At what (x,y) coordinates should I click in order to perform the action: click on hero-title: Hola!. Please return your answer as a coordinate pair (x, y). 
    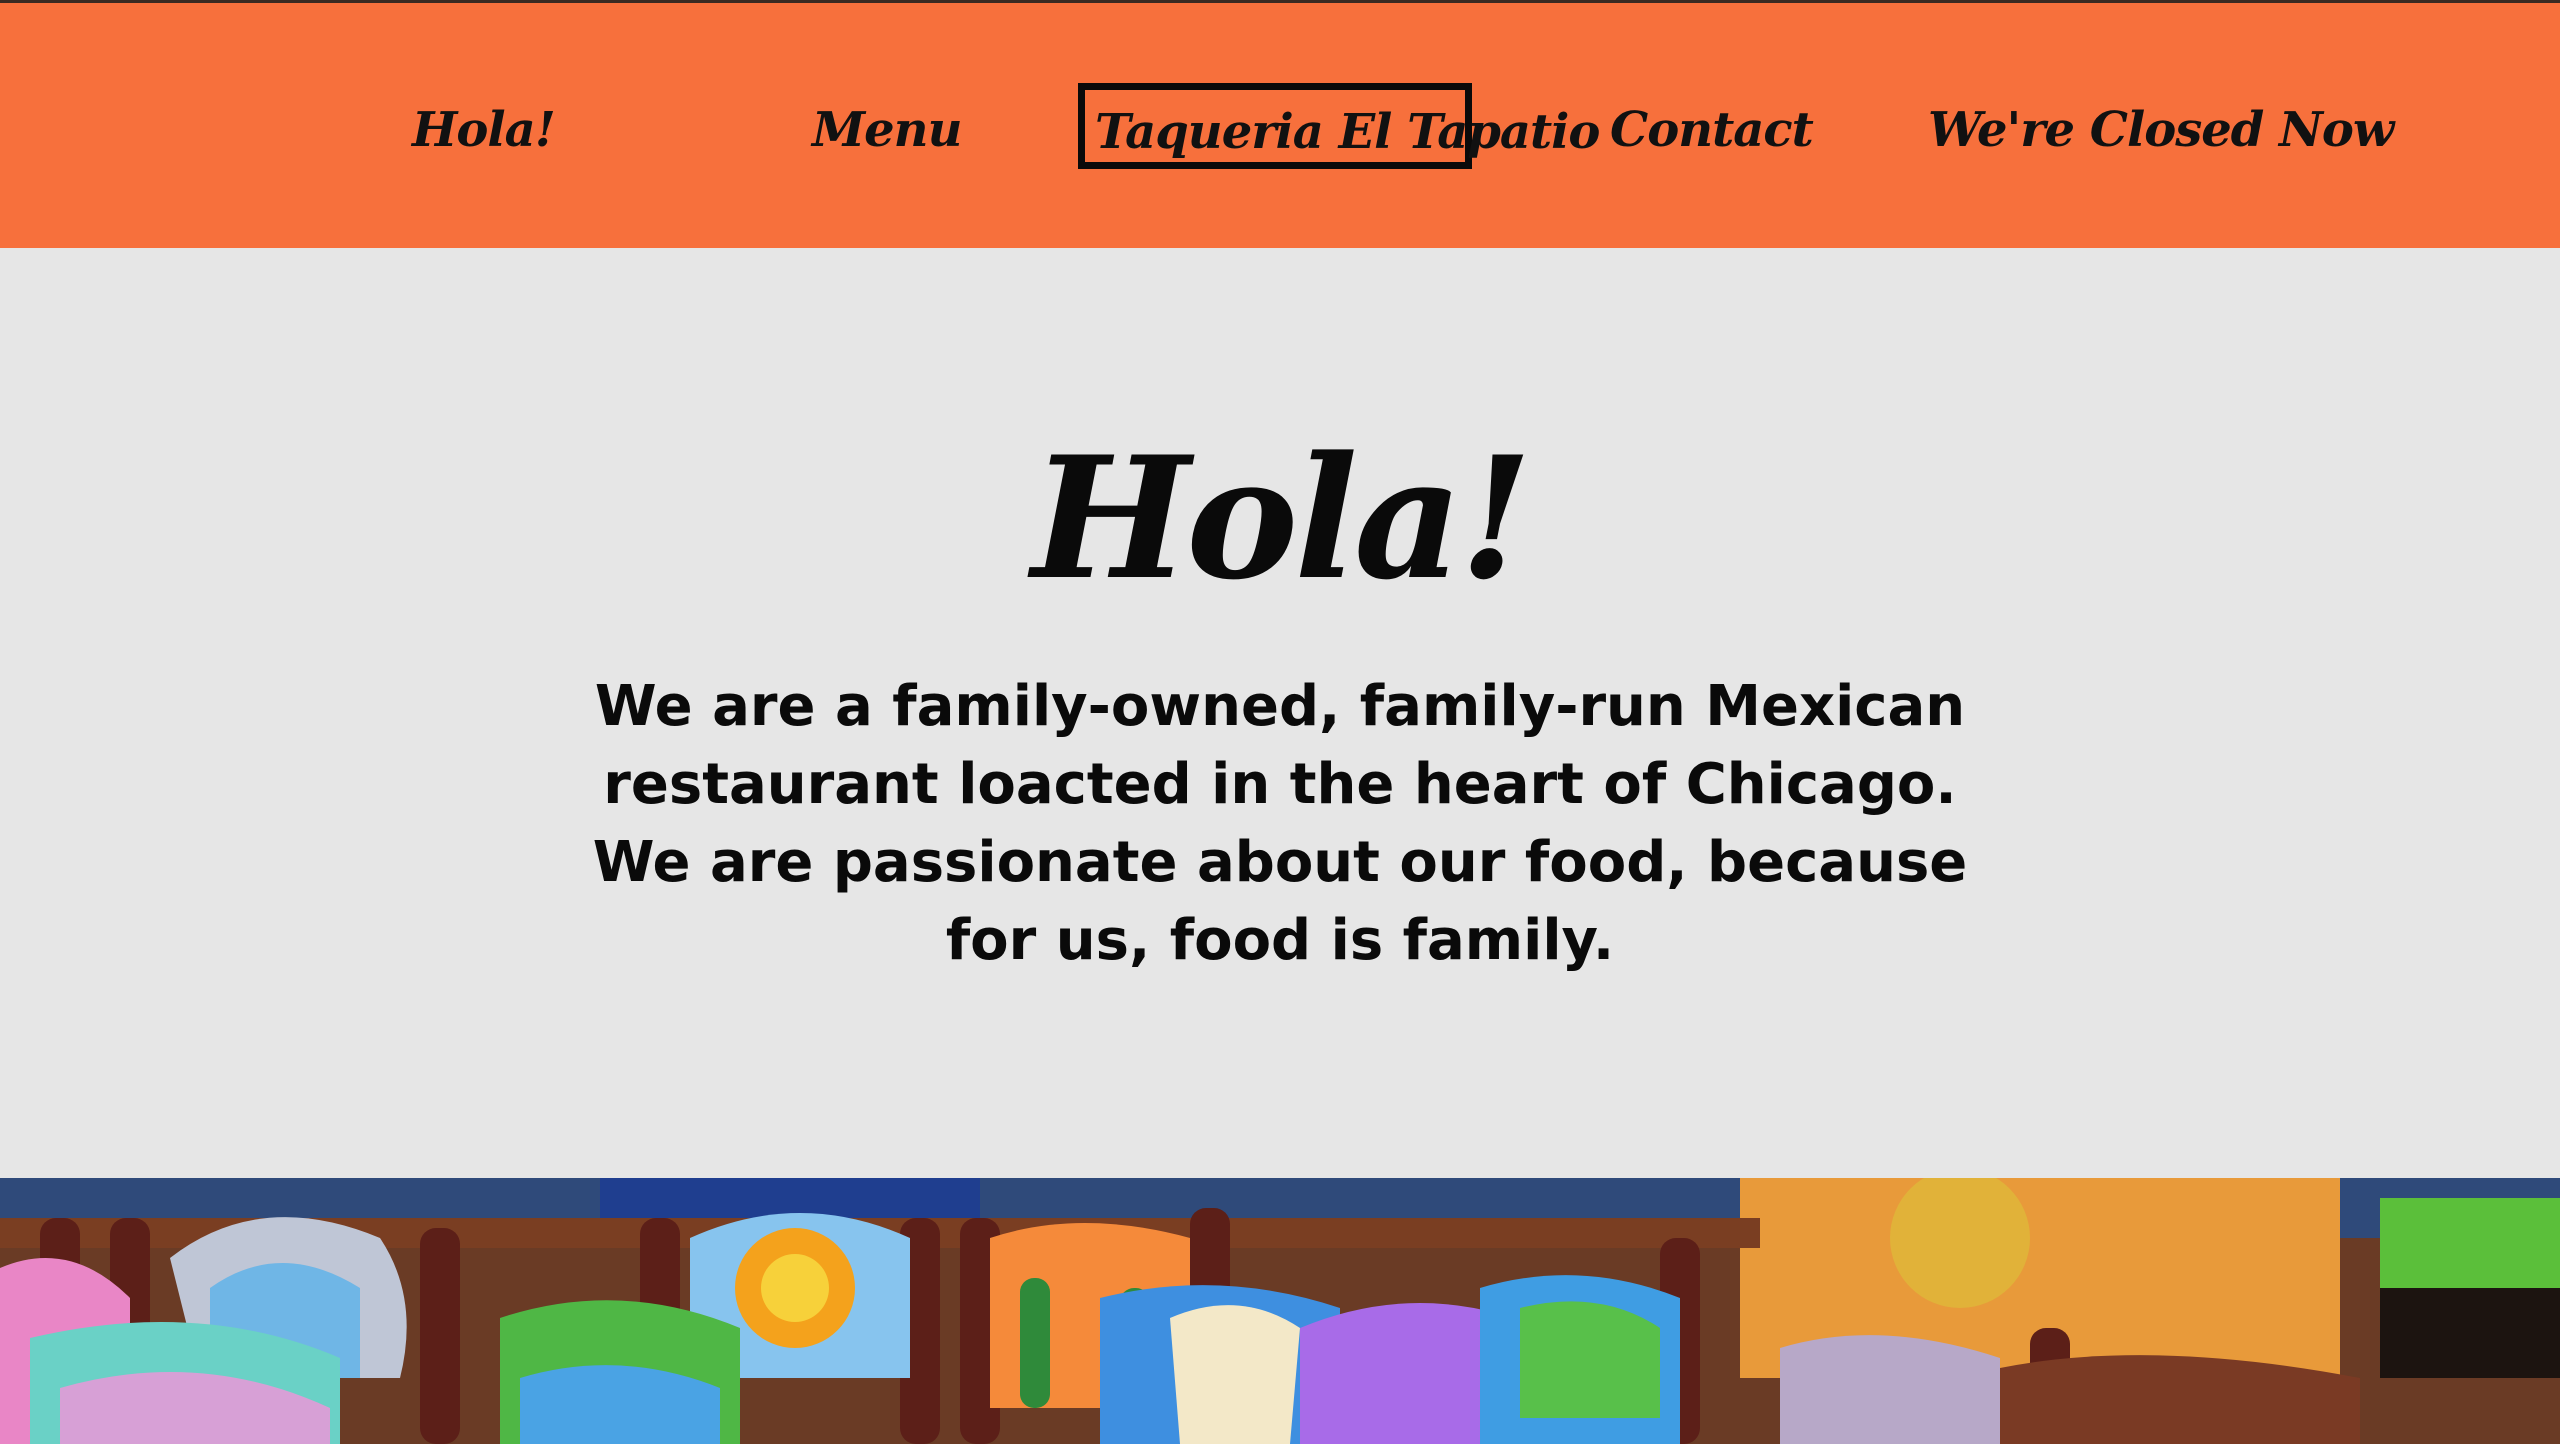
    Looking at the image, I should click on (1281, 518).